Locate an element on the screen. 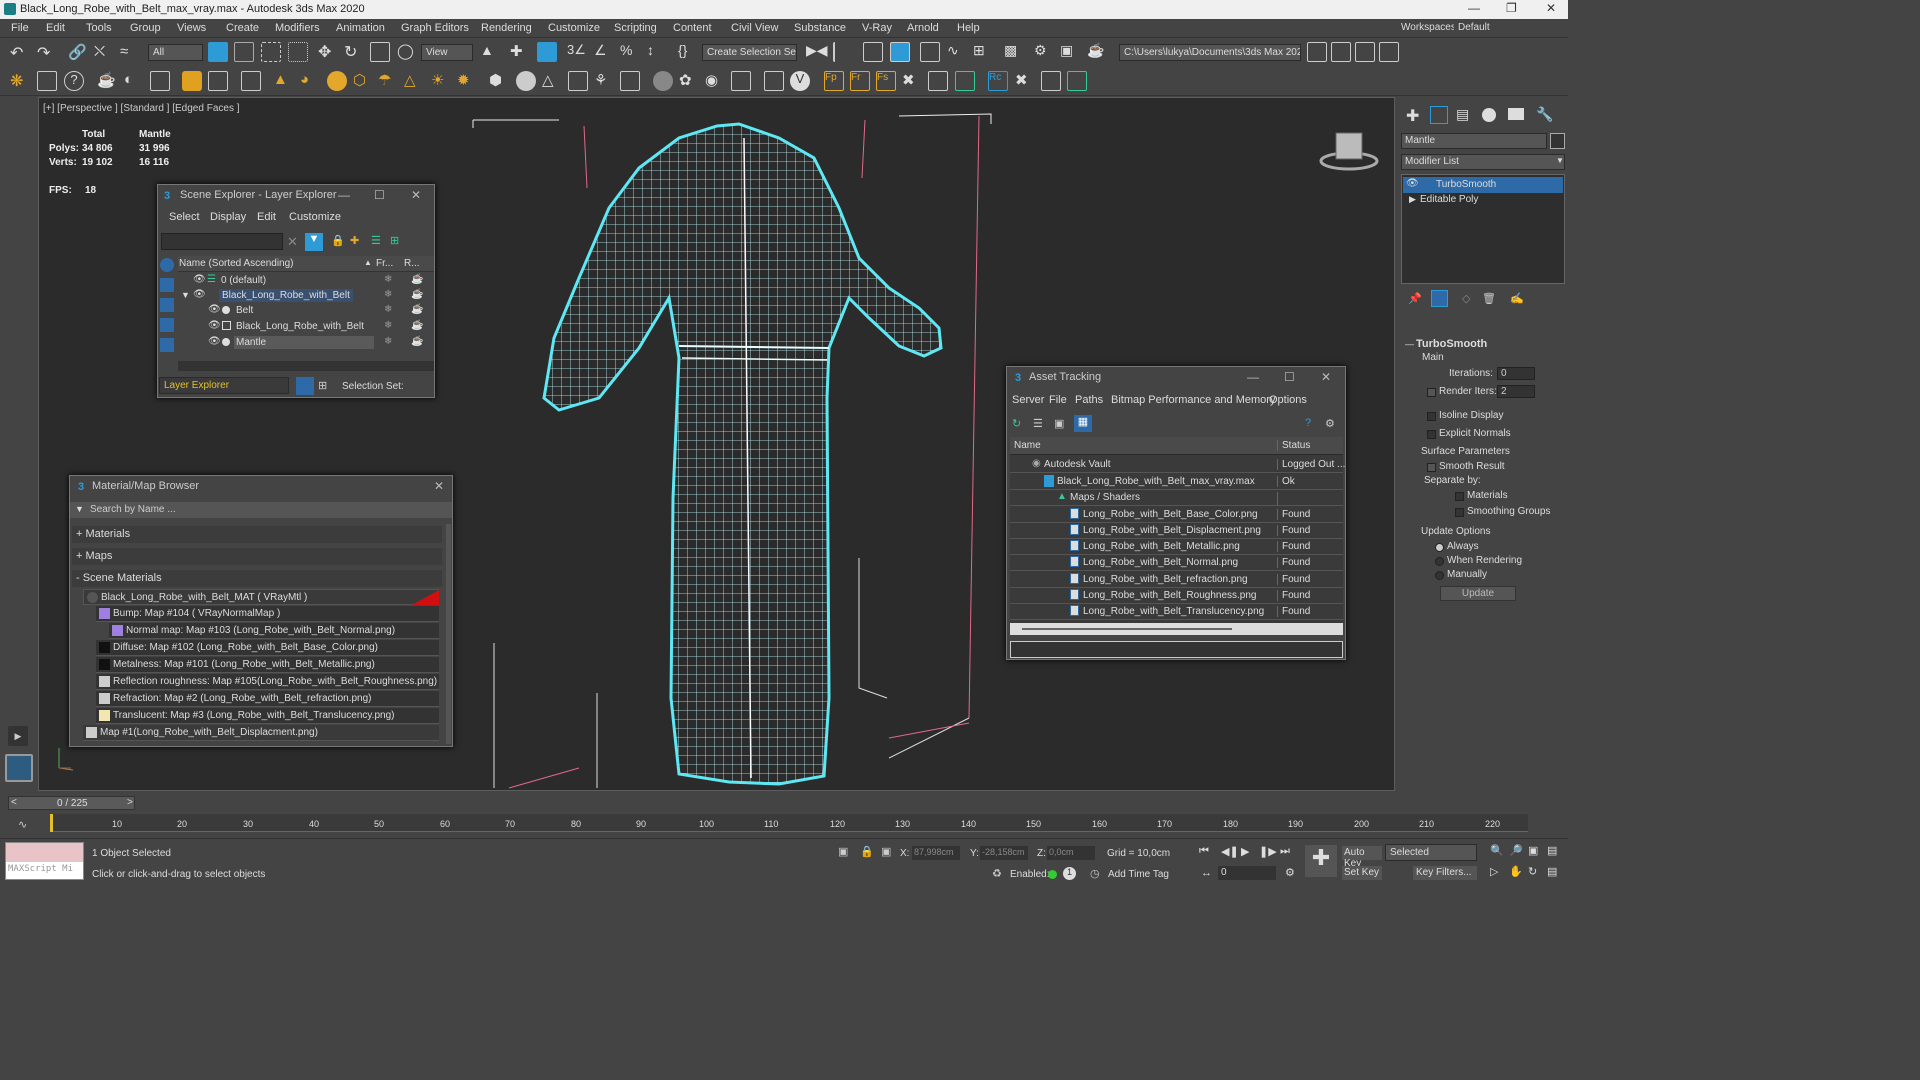 The height and width of the screenshot is (1080, 1920). se-row-robe-object: 👁 Black_Long_Robe_with_Belt ❄ ☕ is located at coordinates (306, 327).